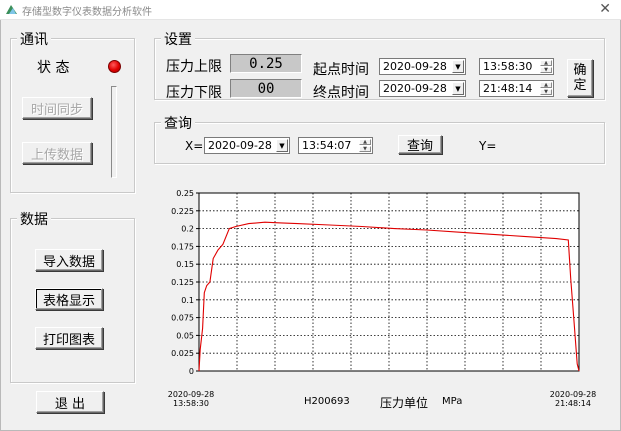 The image size is (621, 431). Describe the element at coordinates (327, 401) in the screenshot. I see `device-id: H200693` at that location.